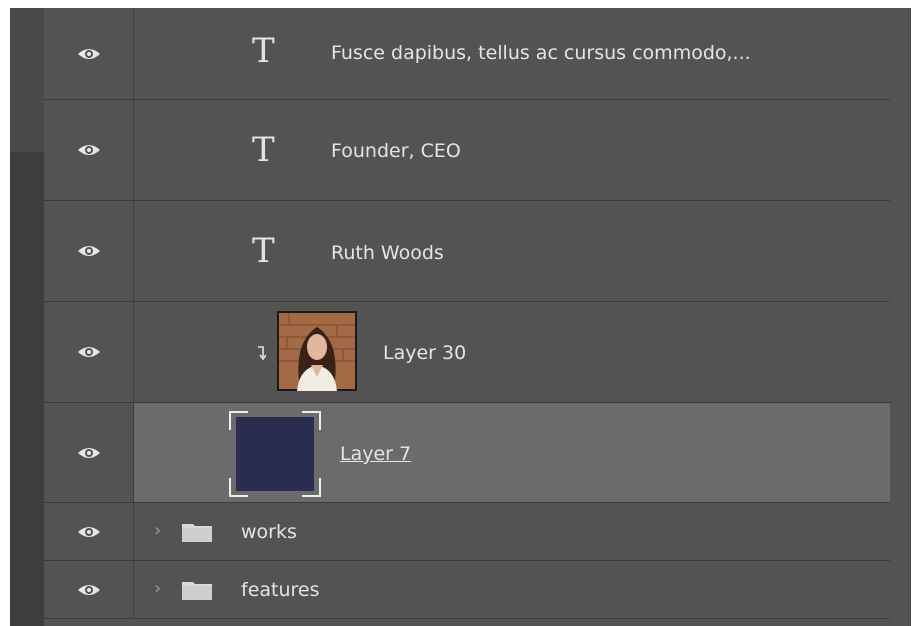 Image resolution: width=915 pixels, height=626 pixels. I want to click on scrollbar-track, so click(27, 317).